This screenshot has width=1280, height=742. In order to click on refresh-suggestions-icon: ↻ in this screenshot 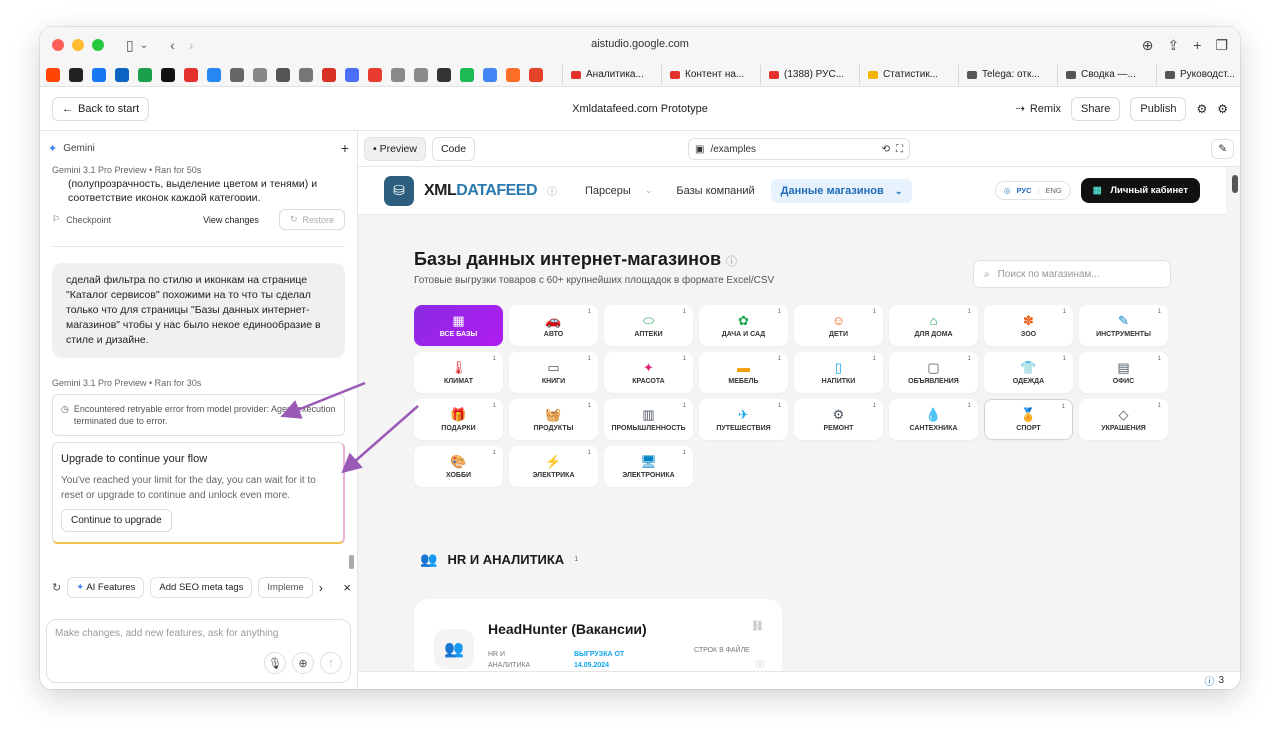, I will do `click(56, 587)`.